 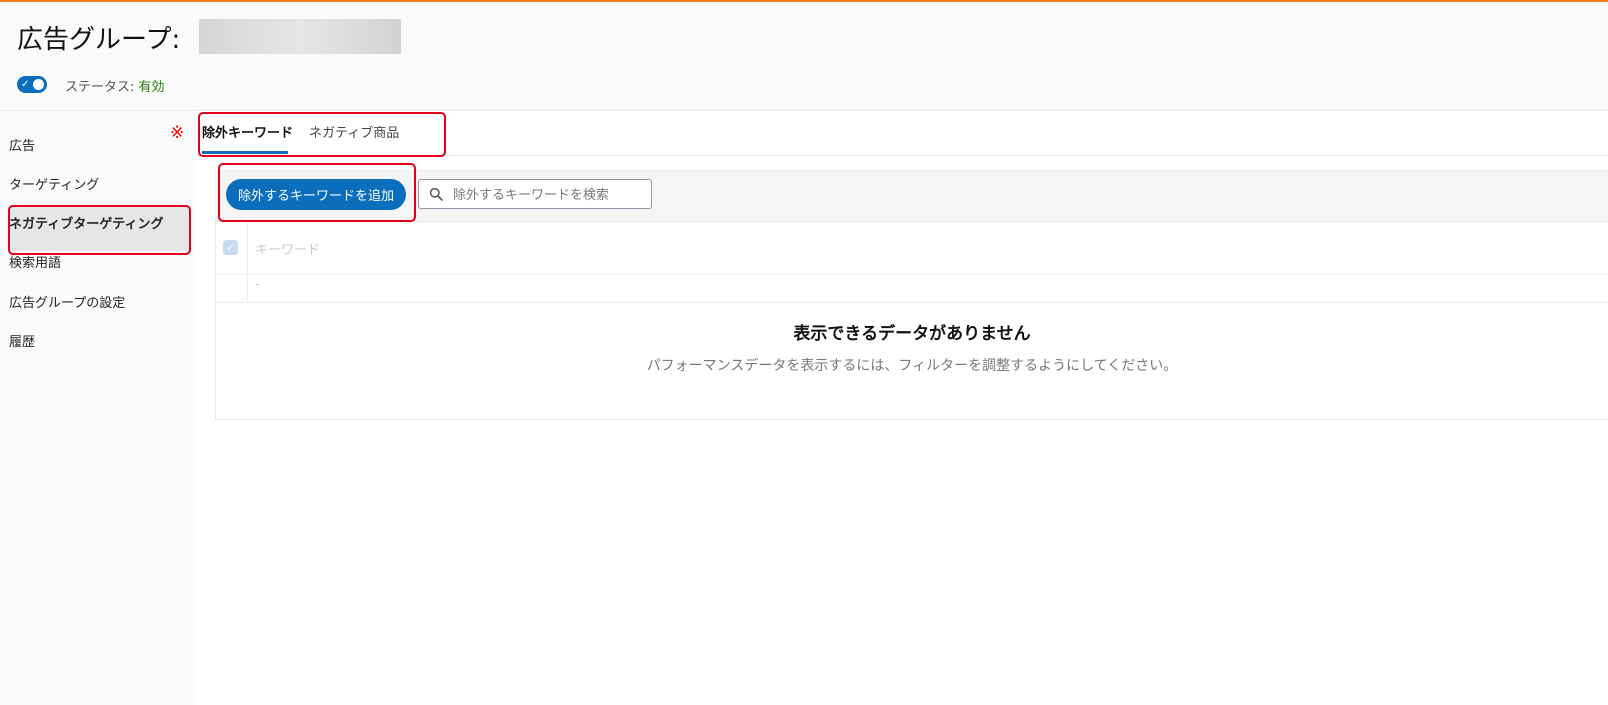 I want to click on empty-state-description: パフォーマンスデータを表示するには、フィルターを調整するようにしてください。, so click(x=912, y=366).